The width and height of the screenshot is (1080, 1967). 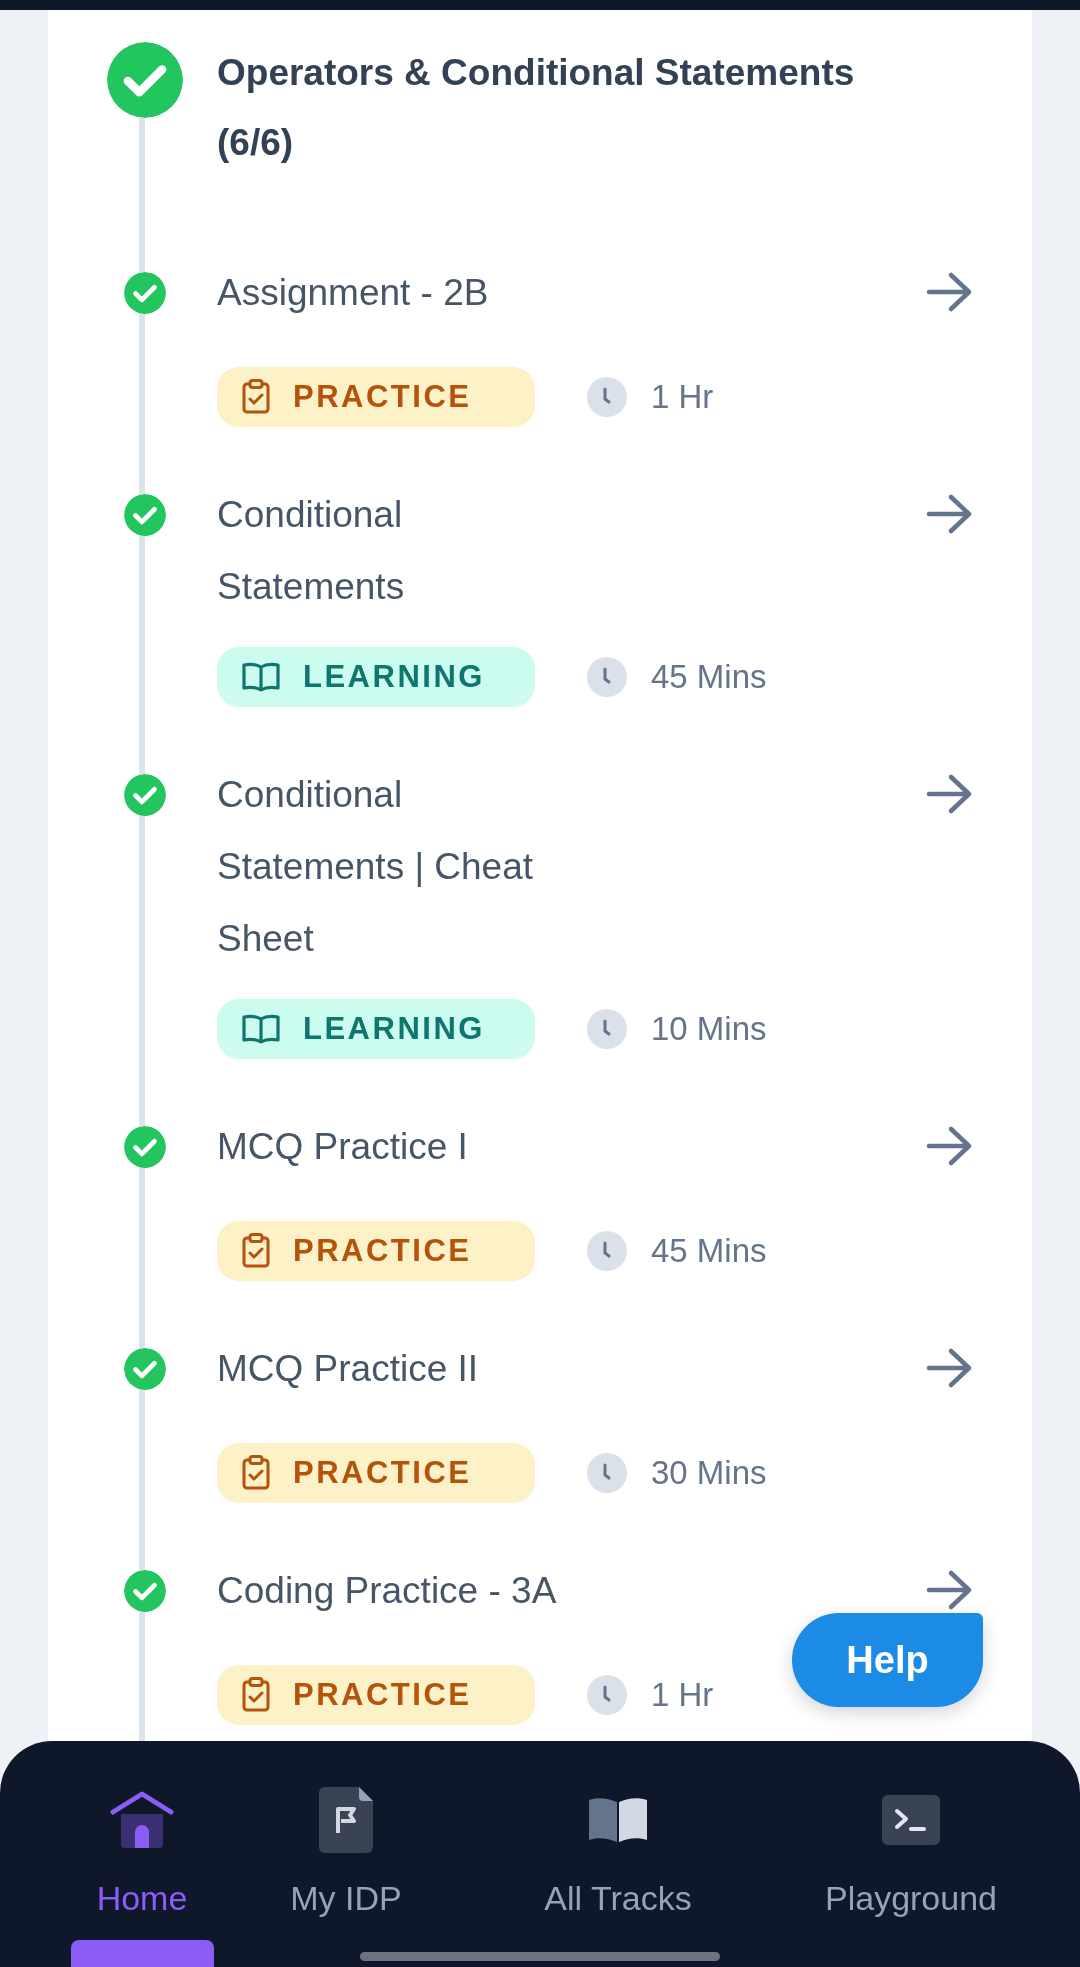 What do you see at coordinates (887, 1660) in the screenshot?
I see `help-button: Help` at bounding box center [887, 1660].